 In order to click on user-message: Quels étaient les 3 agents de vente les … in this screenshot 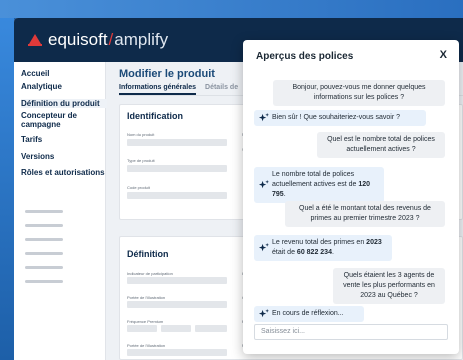, I will do `click(389, 286)`.